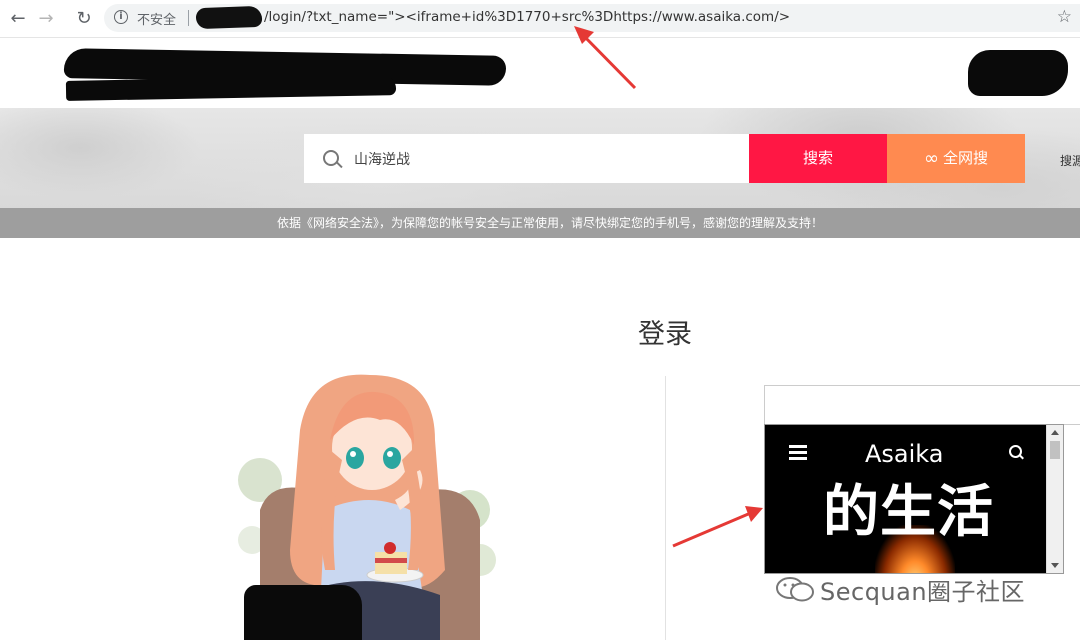 The width and height of the screenshot is (1080, 640). Describe the element at coordinates (1070, 160) in the screenshot. I see `search-source-link: 搜源` at that location.